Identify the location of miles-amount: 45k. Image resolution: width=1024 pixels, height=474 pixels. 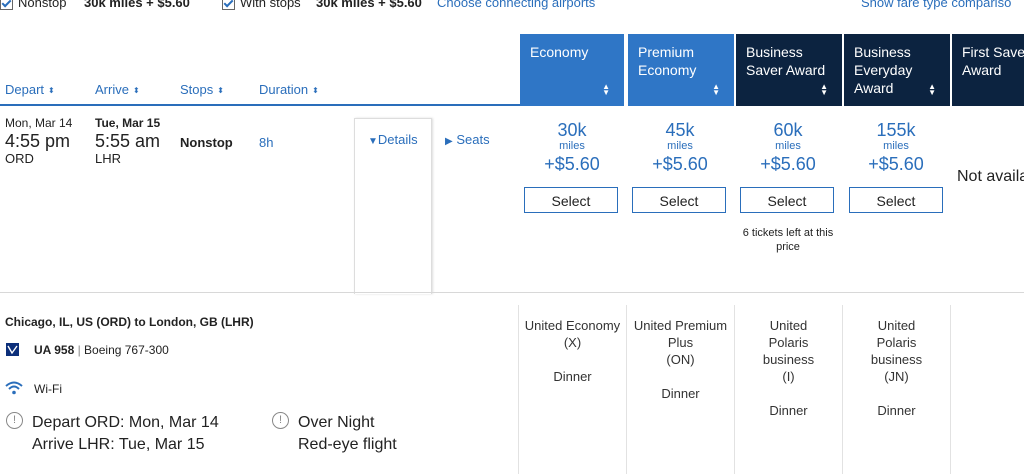
(680, 130).